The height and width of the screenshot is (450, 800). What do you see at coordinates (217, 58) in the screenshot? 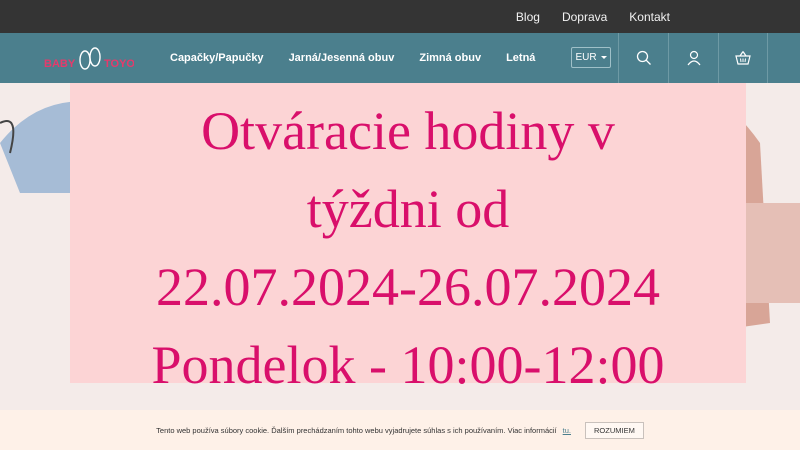
I see `menu-item-capacky: Capačky/Papučky` at bounding box center [217, 58].